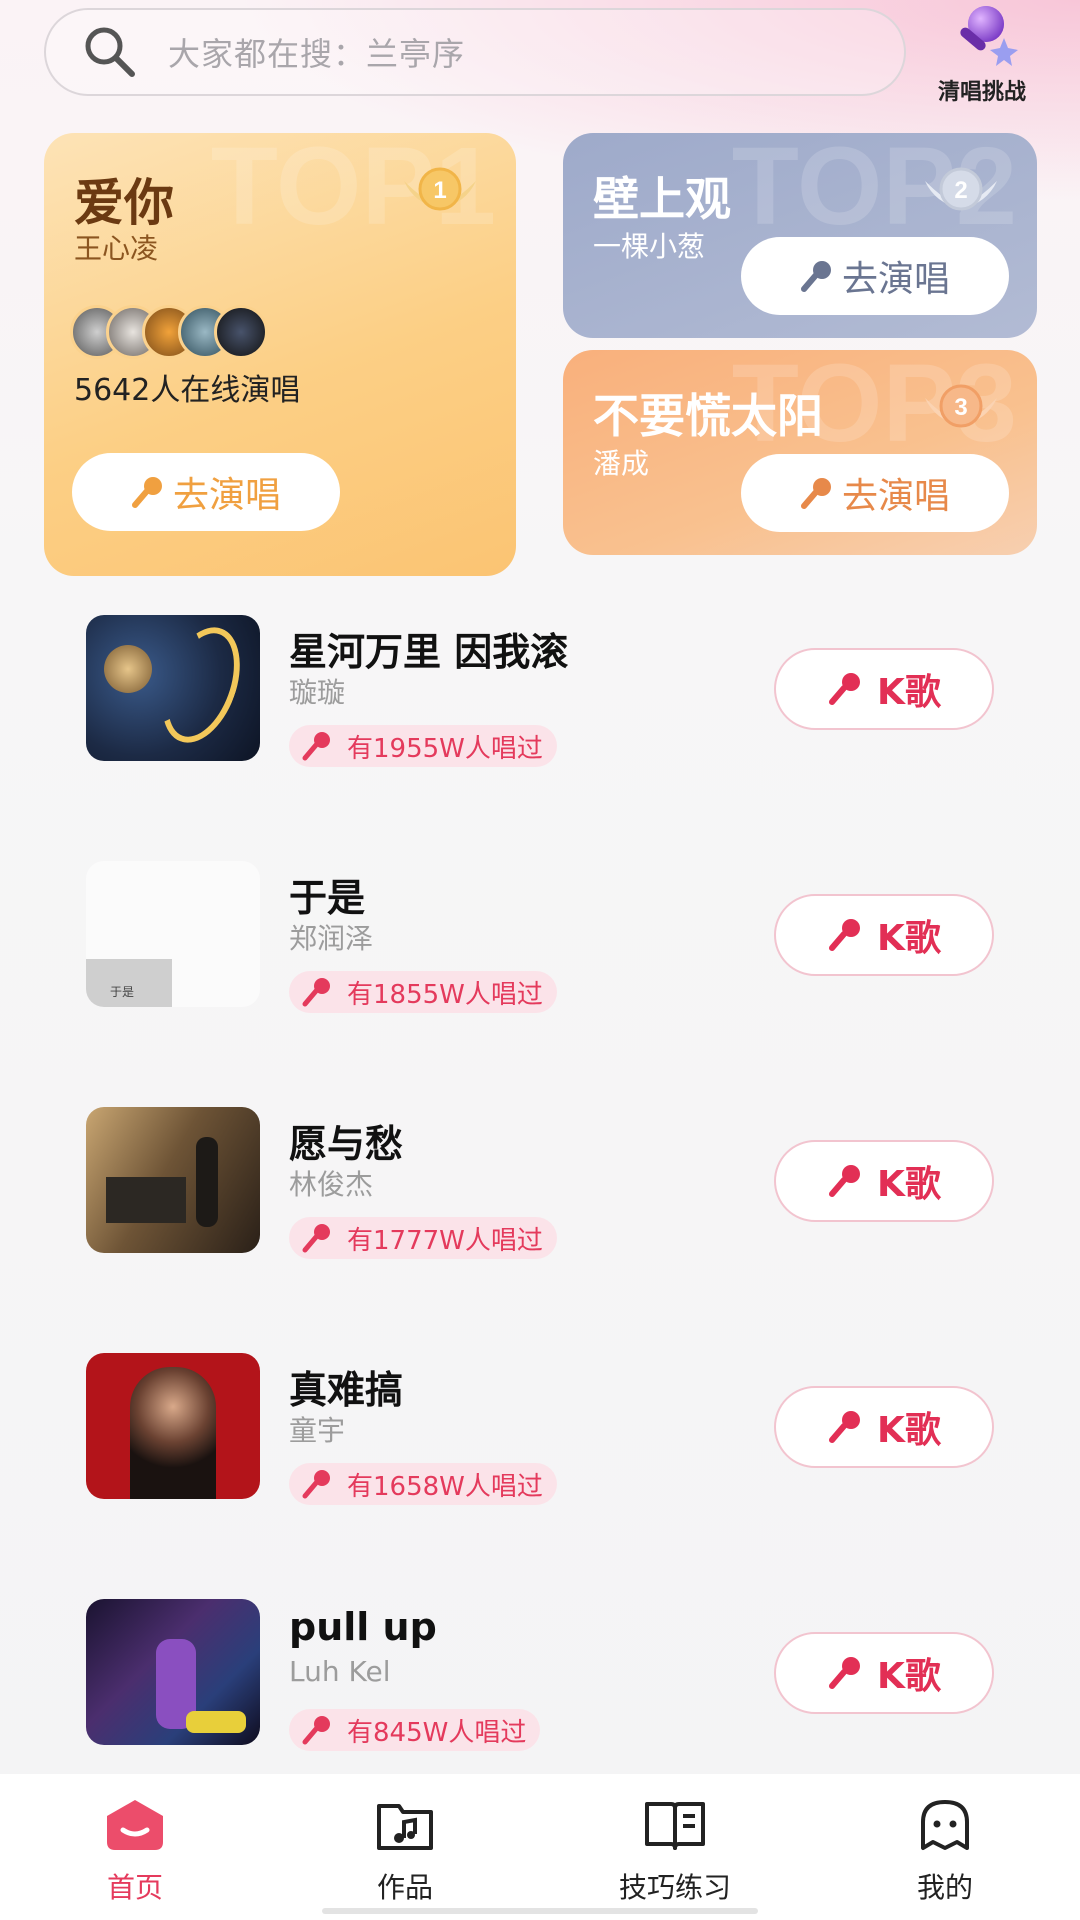 The width and height of the screenshot is (1080, 1920). I want to click on tab-label: 技巧练习, so click(674, 1887).